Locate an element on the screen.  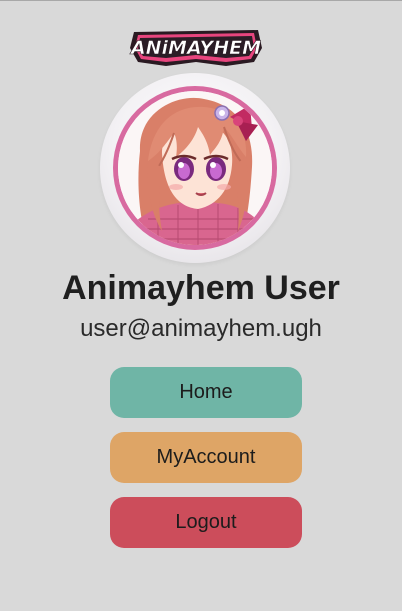
user-email: user@animayhem.ugh is located at coordinates (201, 328).